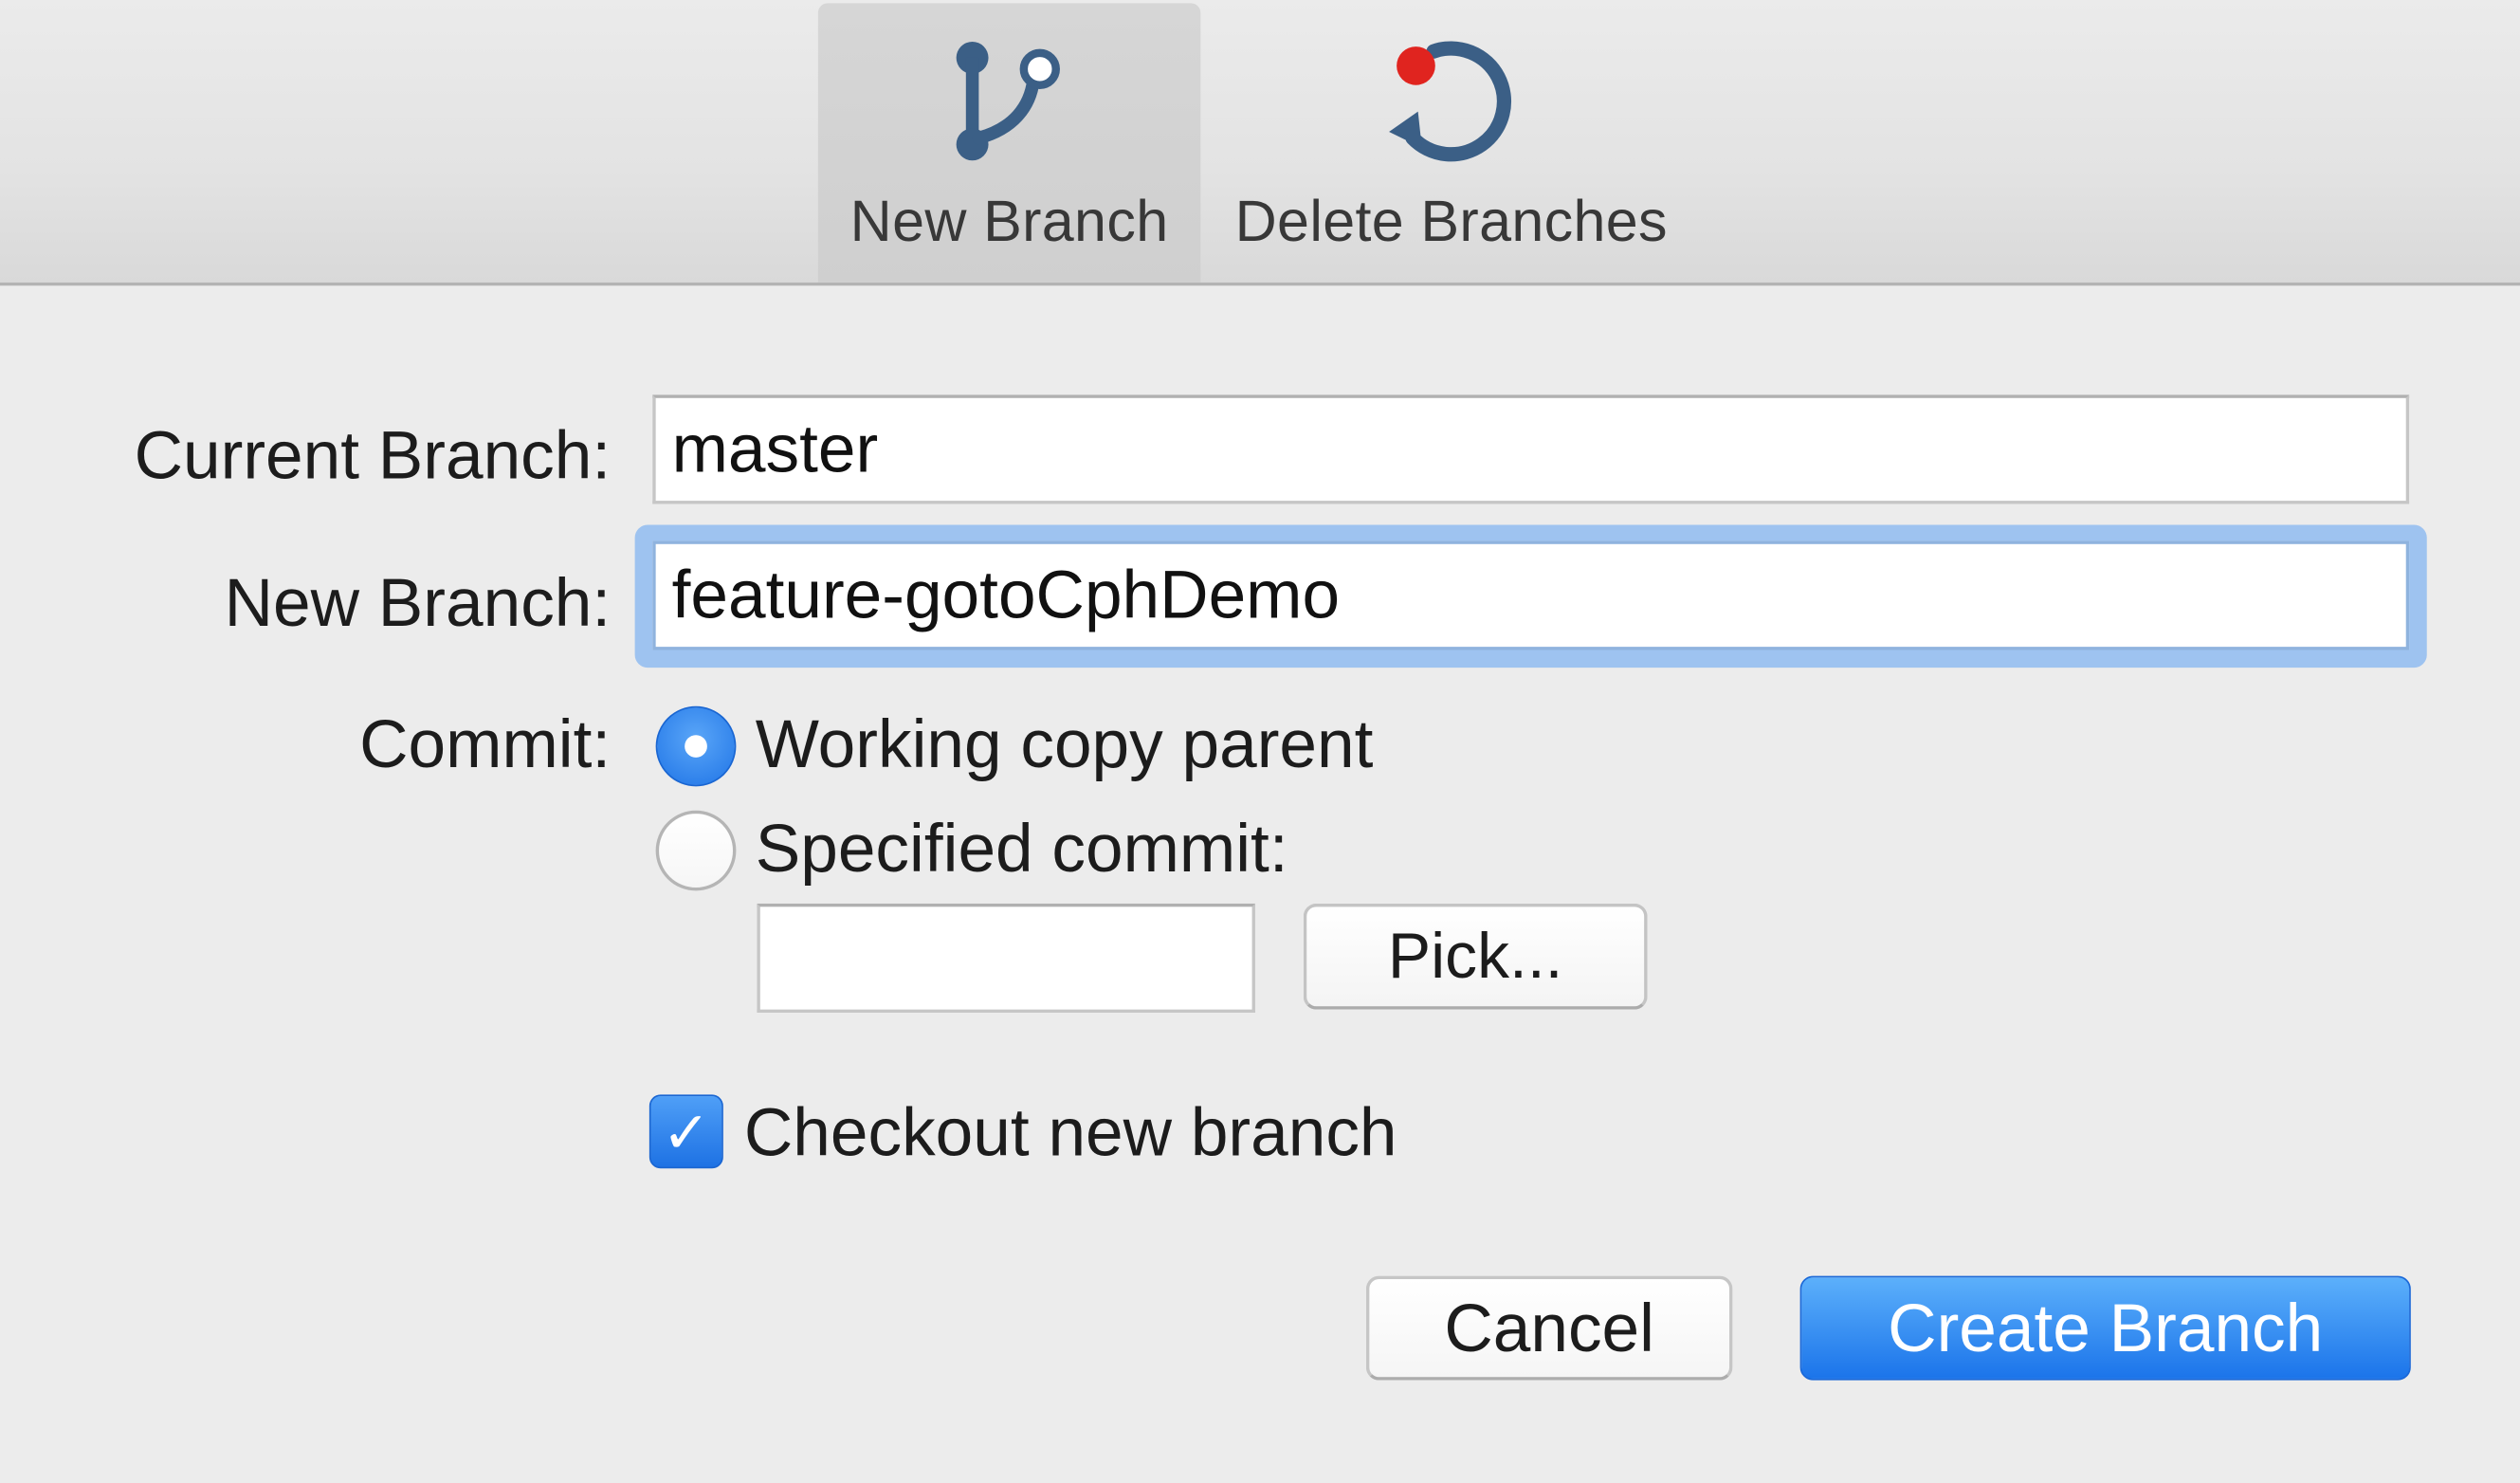  Describe the element at coordinates (1549, 1328) in the screenshot. I see `cancel-button: Cancel` at that location.